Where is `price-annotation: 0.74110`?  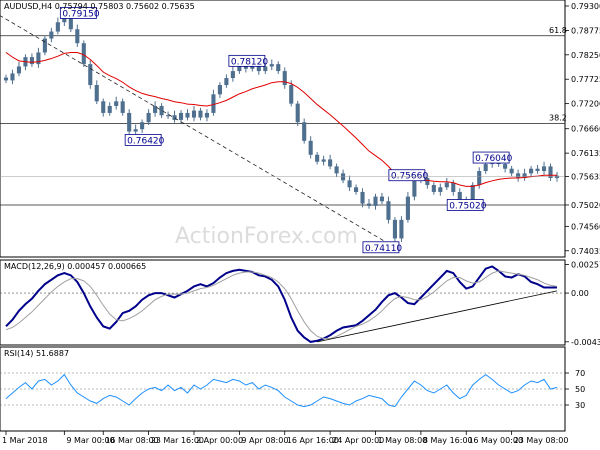
price-annotation: 0.74110 is located at coordinates (382, 247).